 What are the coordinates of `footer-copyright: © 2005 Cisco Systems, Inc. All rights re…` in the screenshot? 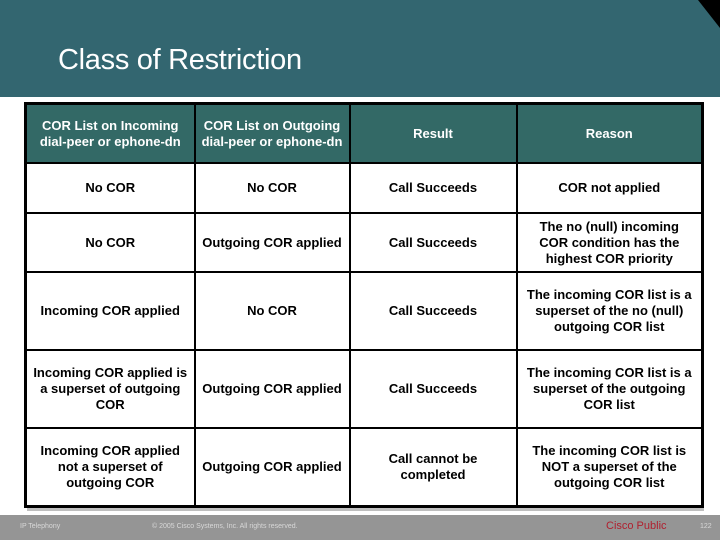 It's located at (225, 526).